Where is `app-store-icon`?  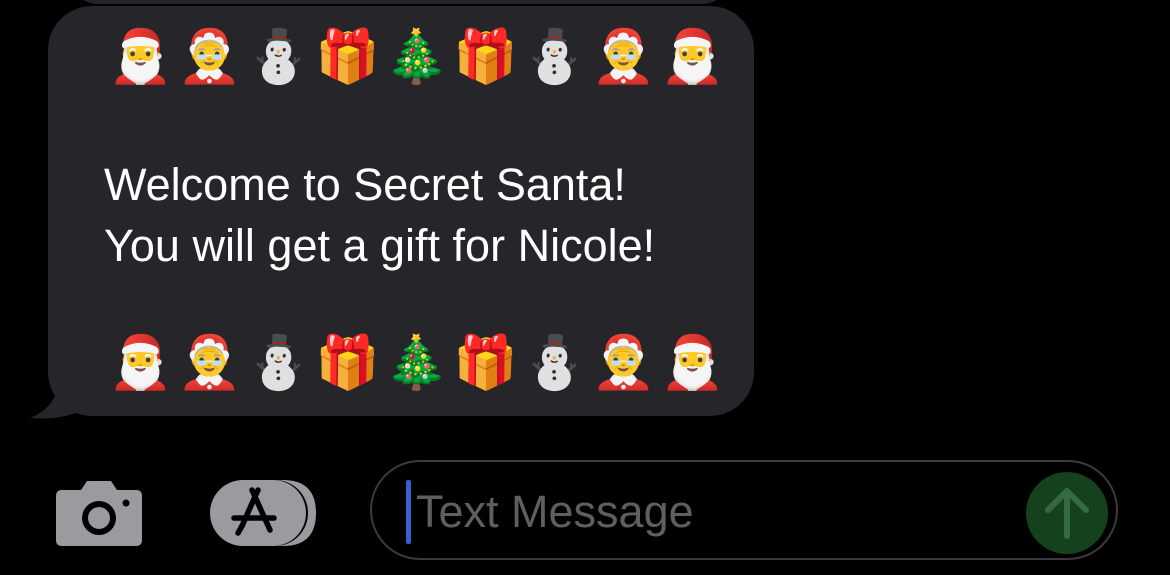 app-store-icon is located at coordinates (262, 513).